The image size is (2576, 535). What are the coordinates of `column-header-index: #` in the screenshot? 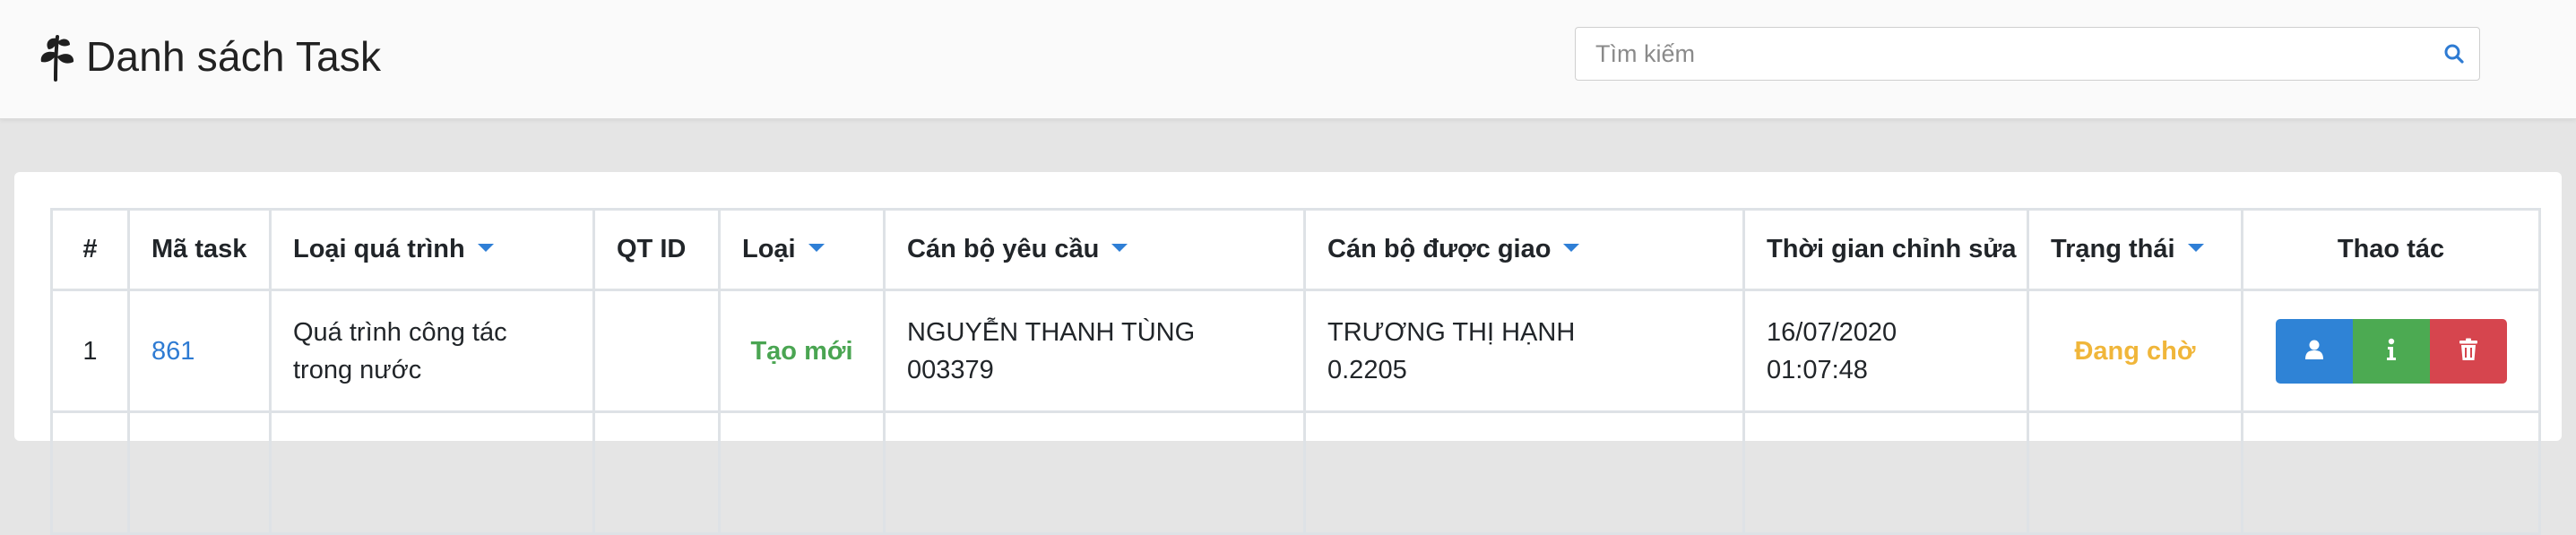 It's located at (90, 250).